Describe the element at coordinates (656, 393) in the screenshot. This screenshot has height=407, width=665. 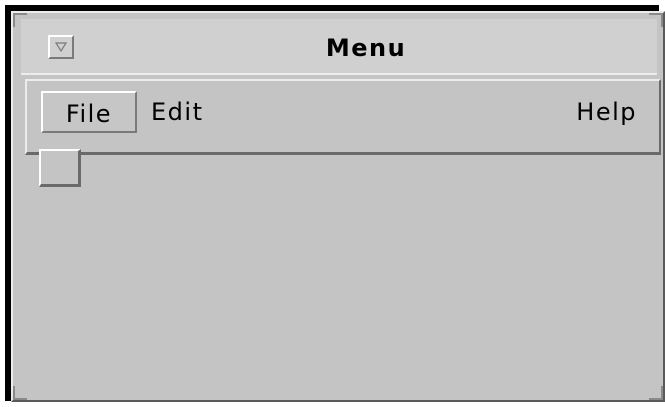
I see `resize-corner-bottom-right` at that location.